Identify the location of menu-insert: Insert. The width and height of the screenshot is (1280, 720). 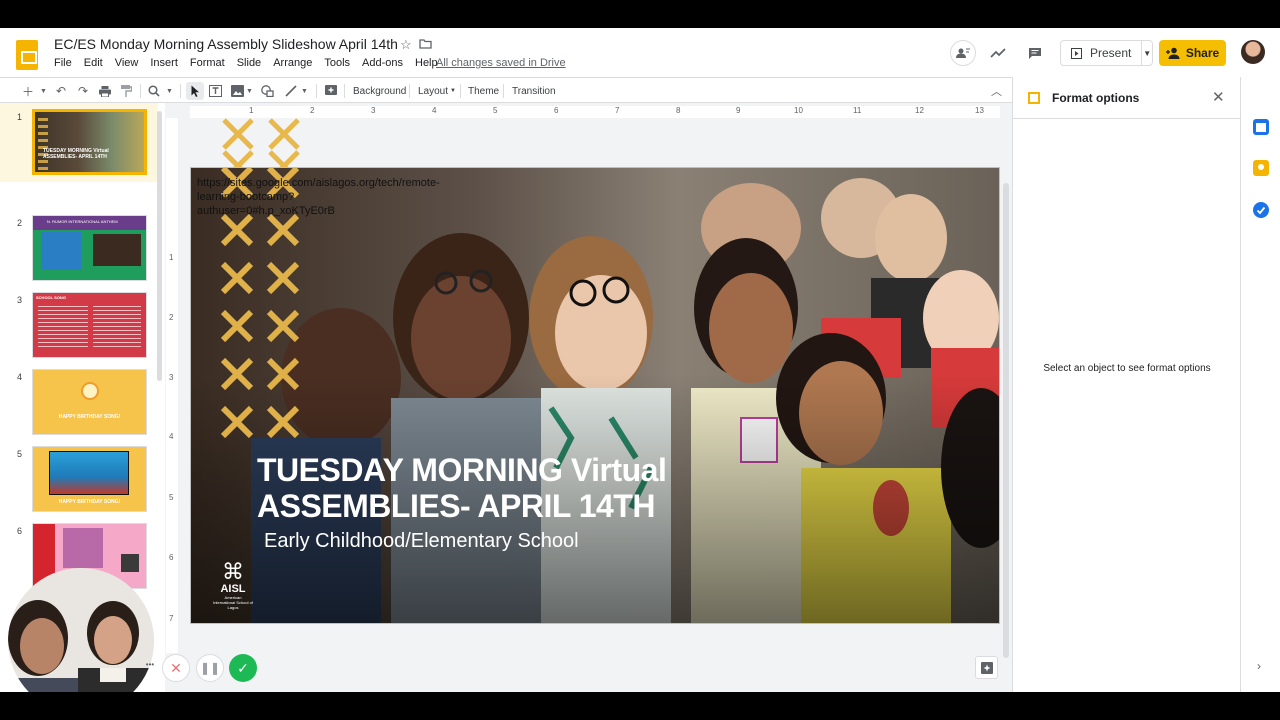
(164, 63).